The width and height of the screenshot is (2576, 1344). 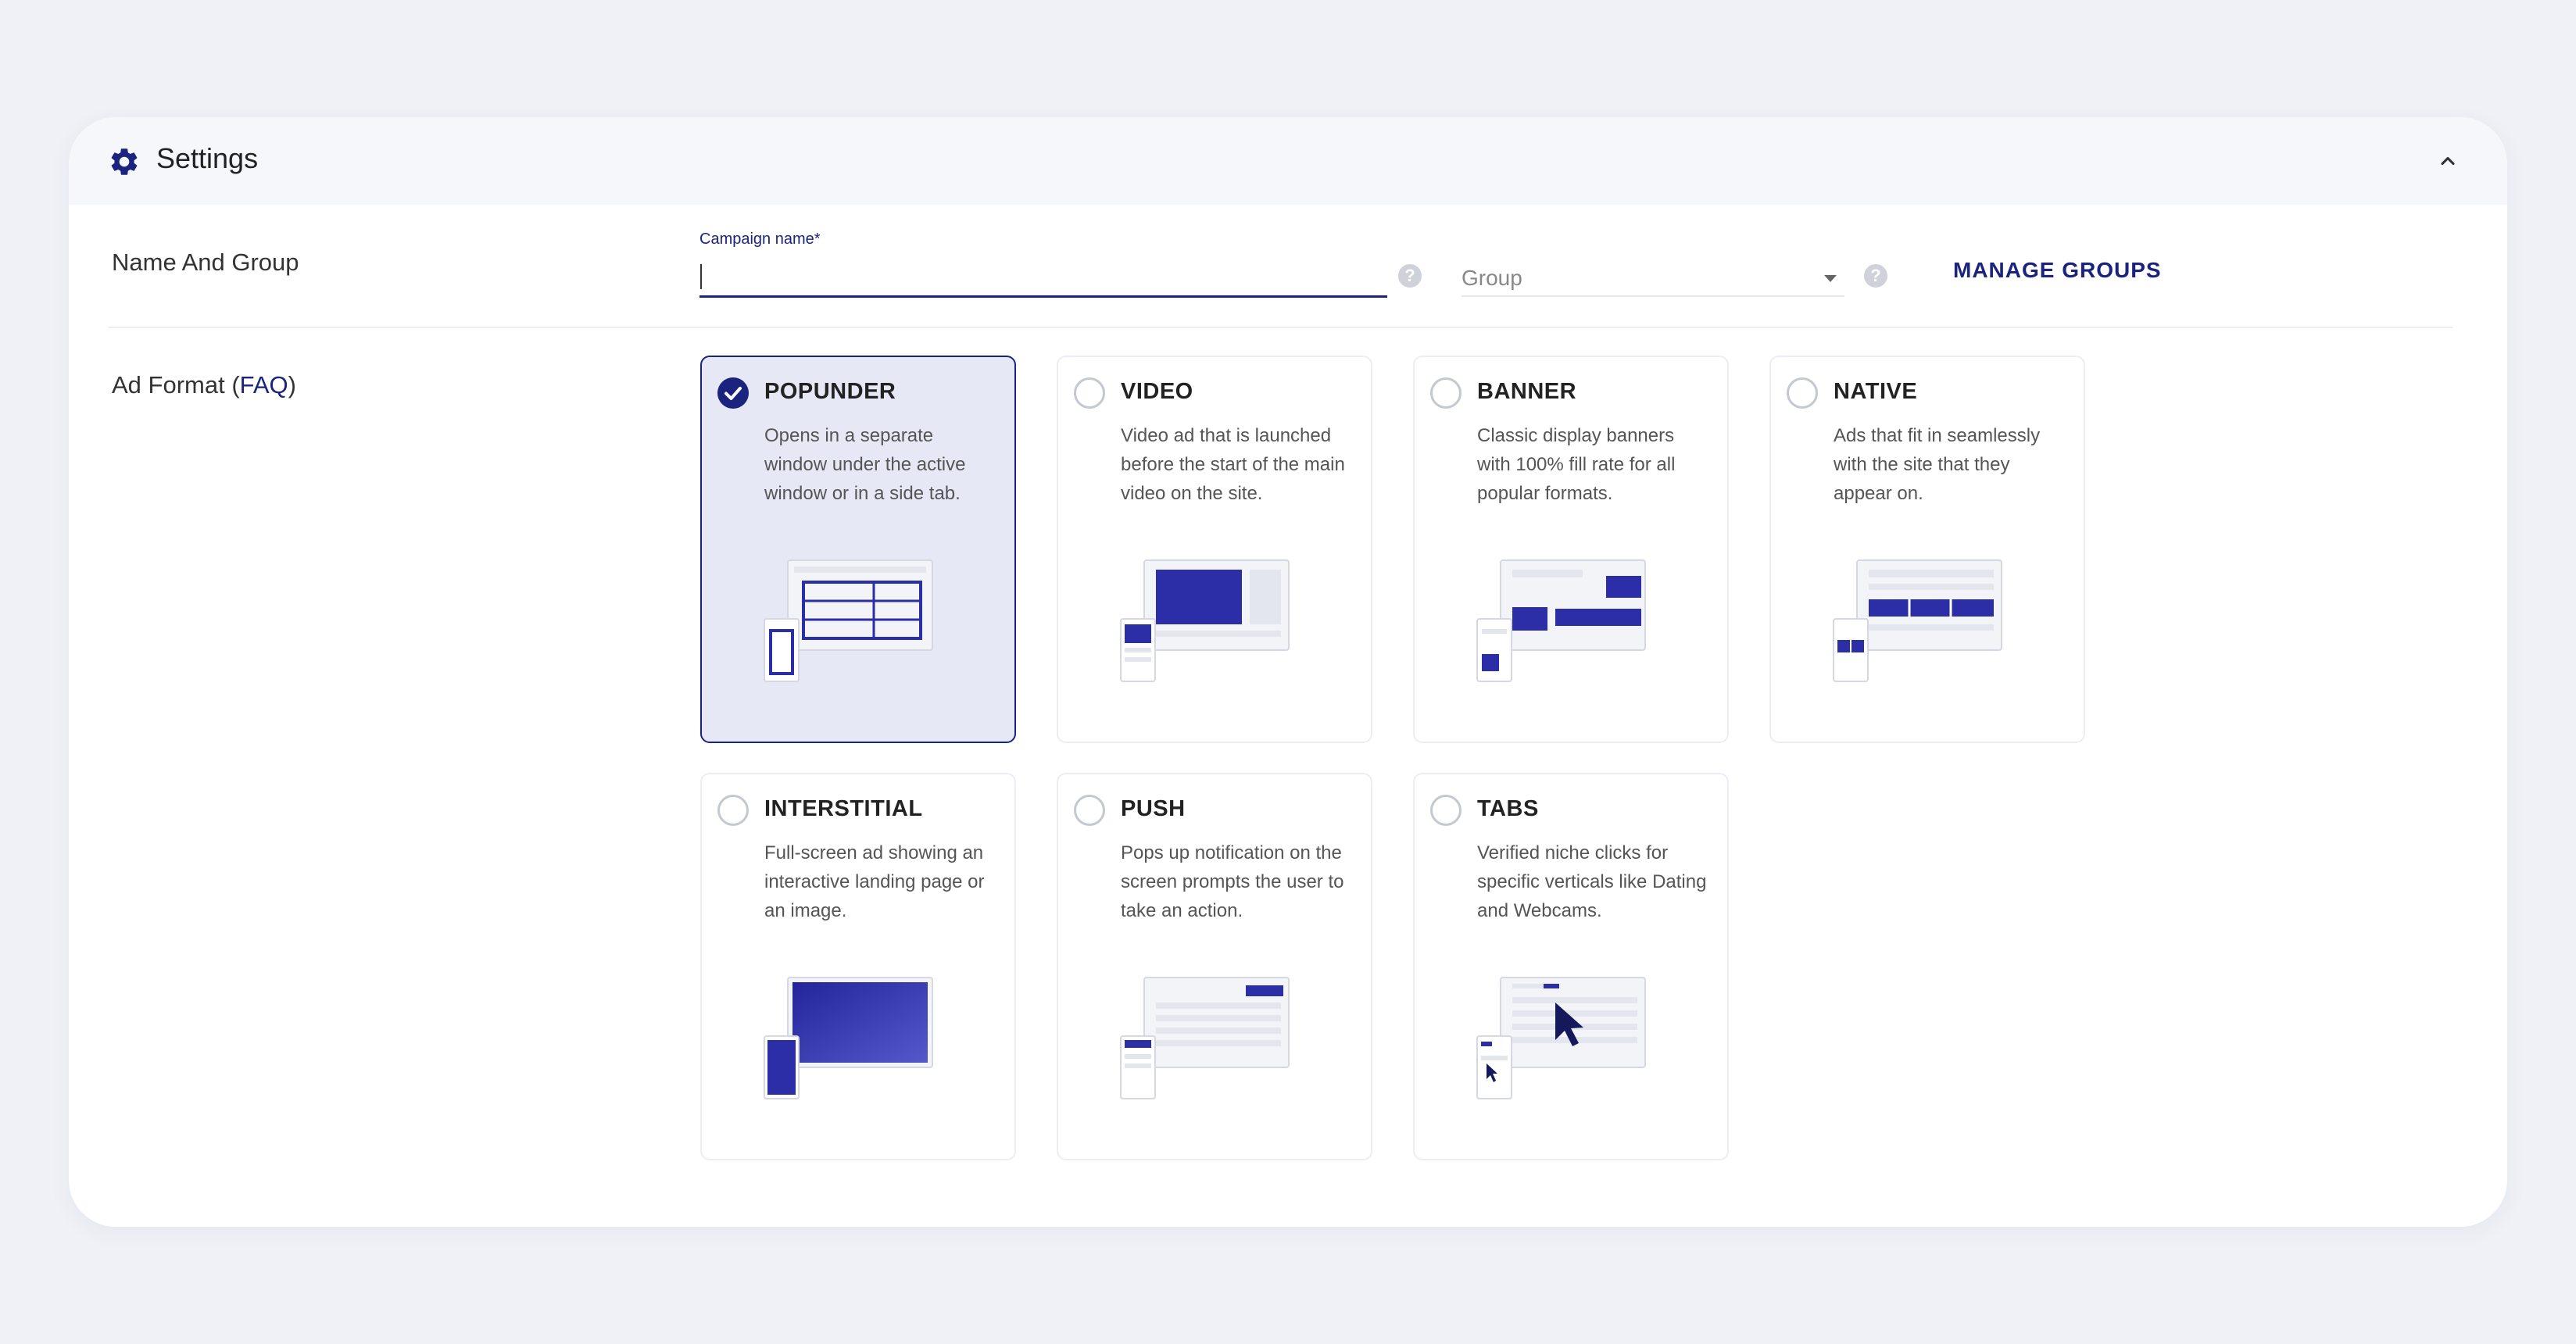 What do you see at coordinates (1043, 278) in the screenshot?
I see `campaign-name-input` at bounding box center [1043, 278].